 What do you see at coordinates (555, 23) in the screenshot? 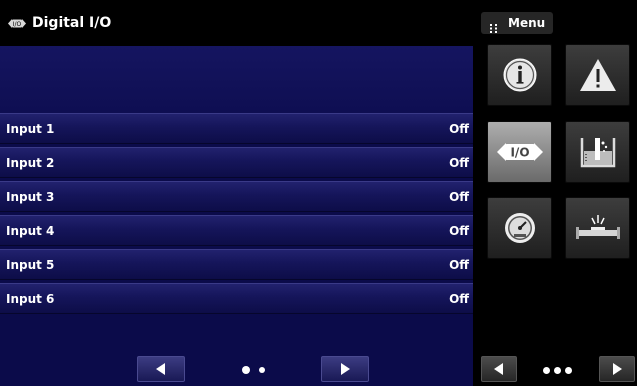
I see `menu-header: Menu` at bounding box center [555, 23].